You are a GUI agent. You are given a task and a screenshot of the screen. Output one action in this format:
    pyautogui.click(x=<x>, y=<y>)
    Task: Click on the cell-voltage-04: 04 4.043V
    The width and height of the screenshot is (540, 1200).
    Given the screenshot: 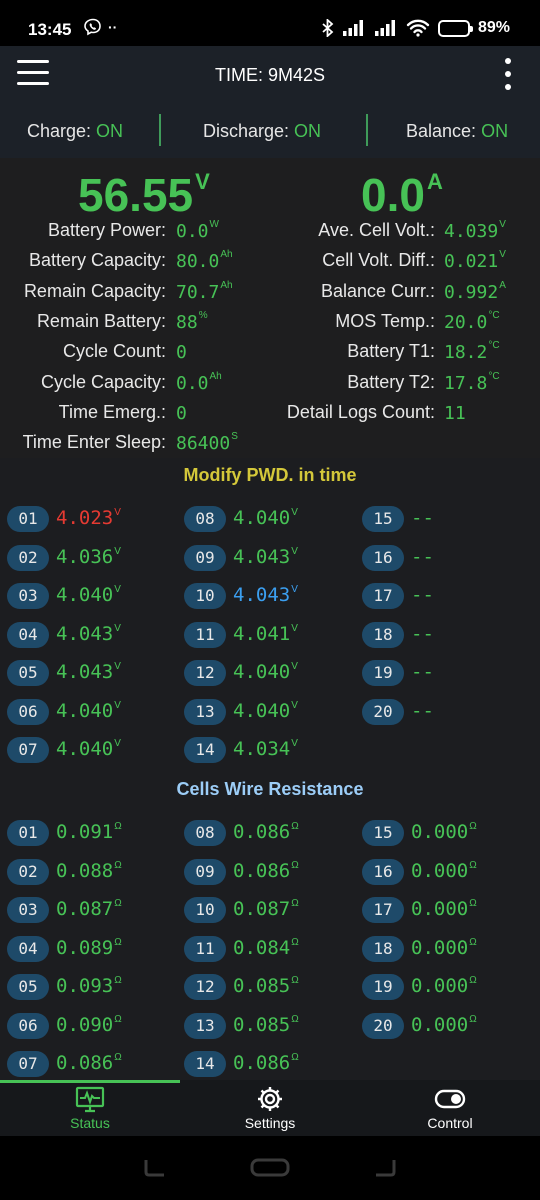 What is the action you would take?
    pyautogui.click(x=92, y=635)
    